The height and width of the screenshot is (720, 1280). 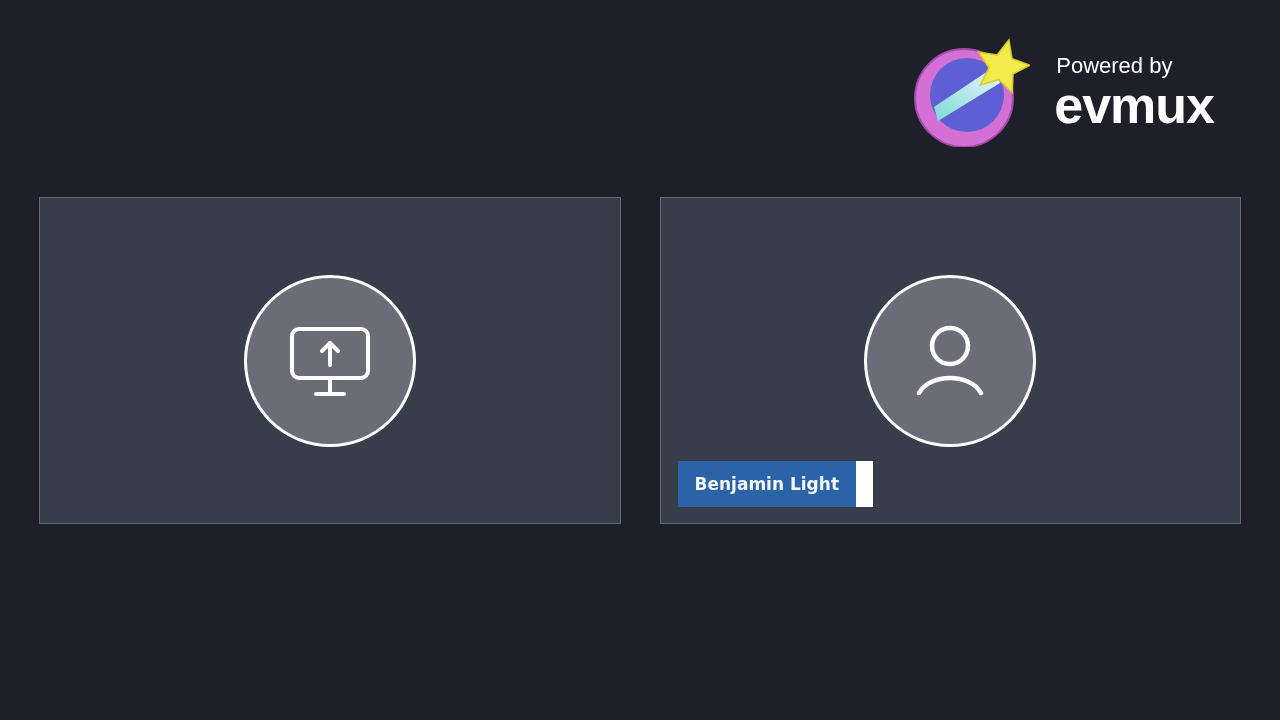 What do you see at coordinates (1134, 105) in the screenshot?
I see `brand-wordmark: evmux` at bounding box center [1134, 105].